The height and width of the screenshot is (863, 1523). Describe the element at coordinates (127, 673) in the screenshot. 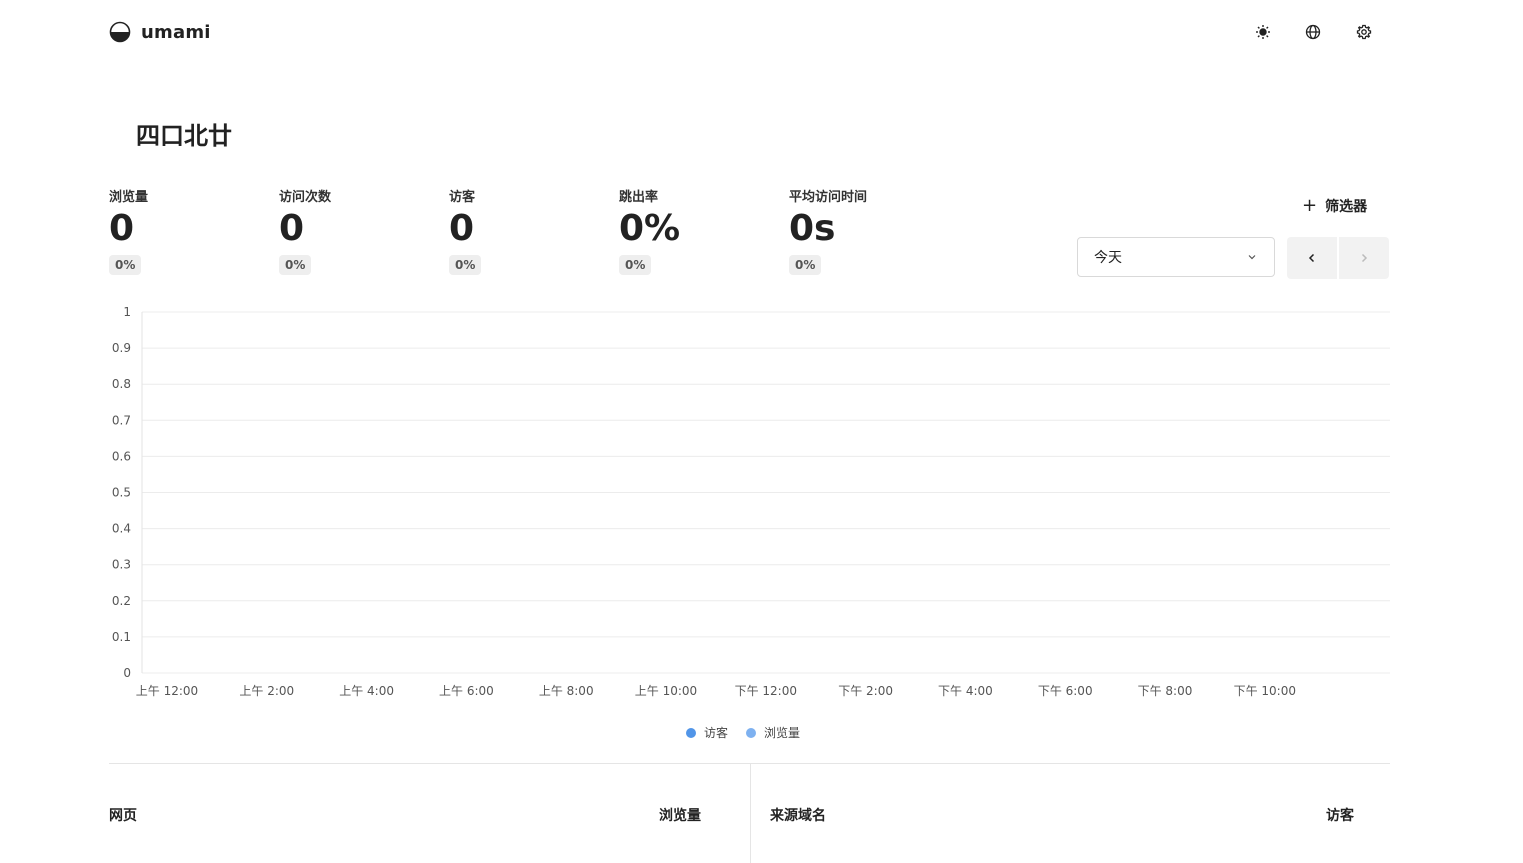

I see `y-tick-label: 0` at that location.